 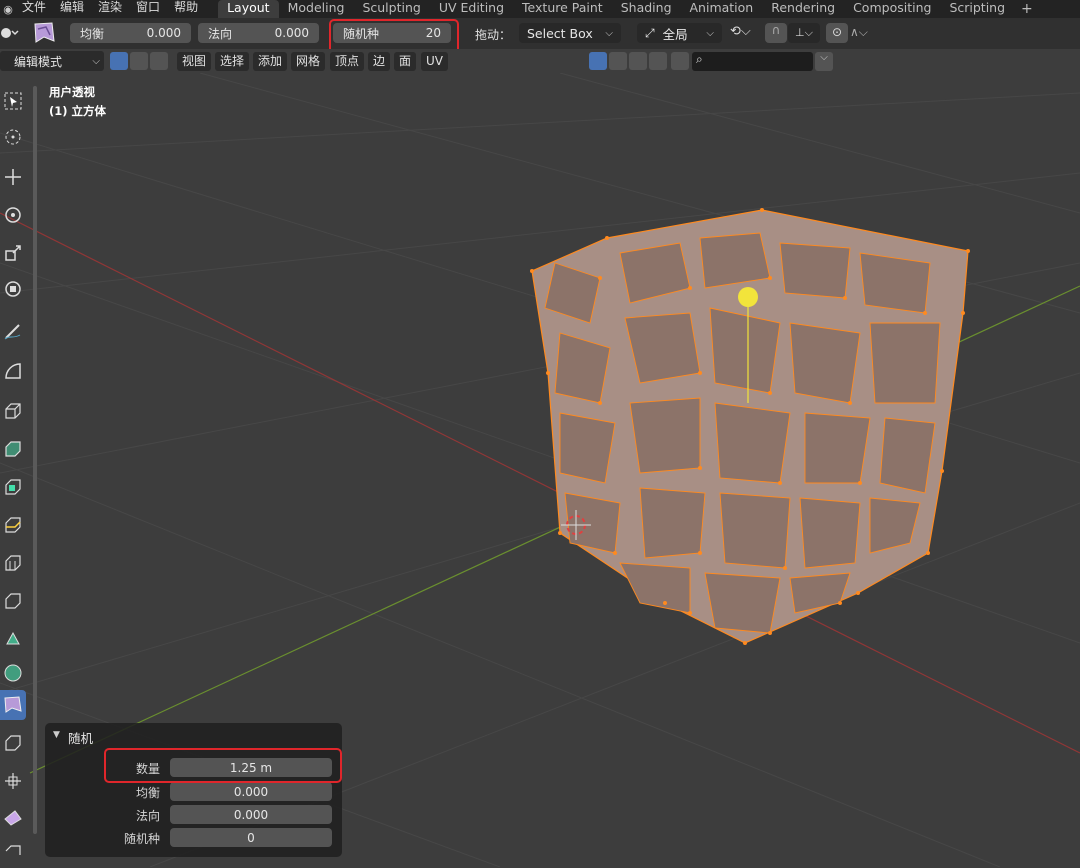 What do you see at coordinates (308, 61) in the screenshot?
I see `menu-mesh: 网格` at bounding box center [308, 61].